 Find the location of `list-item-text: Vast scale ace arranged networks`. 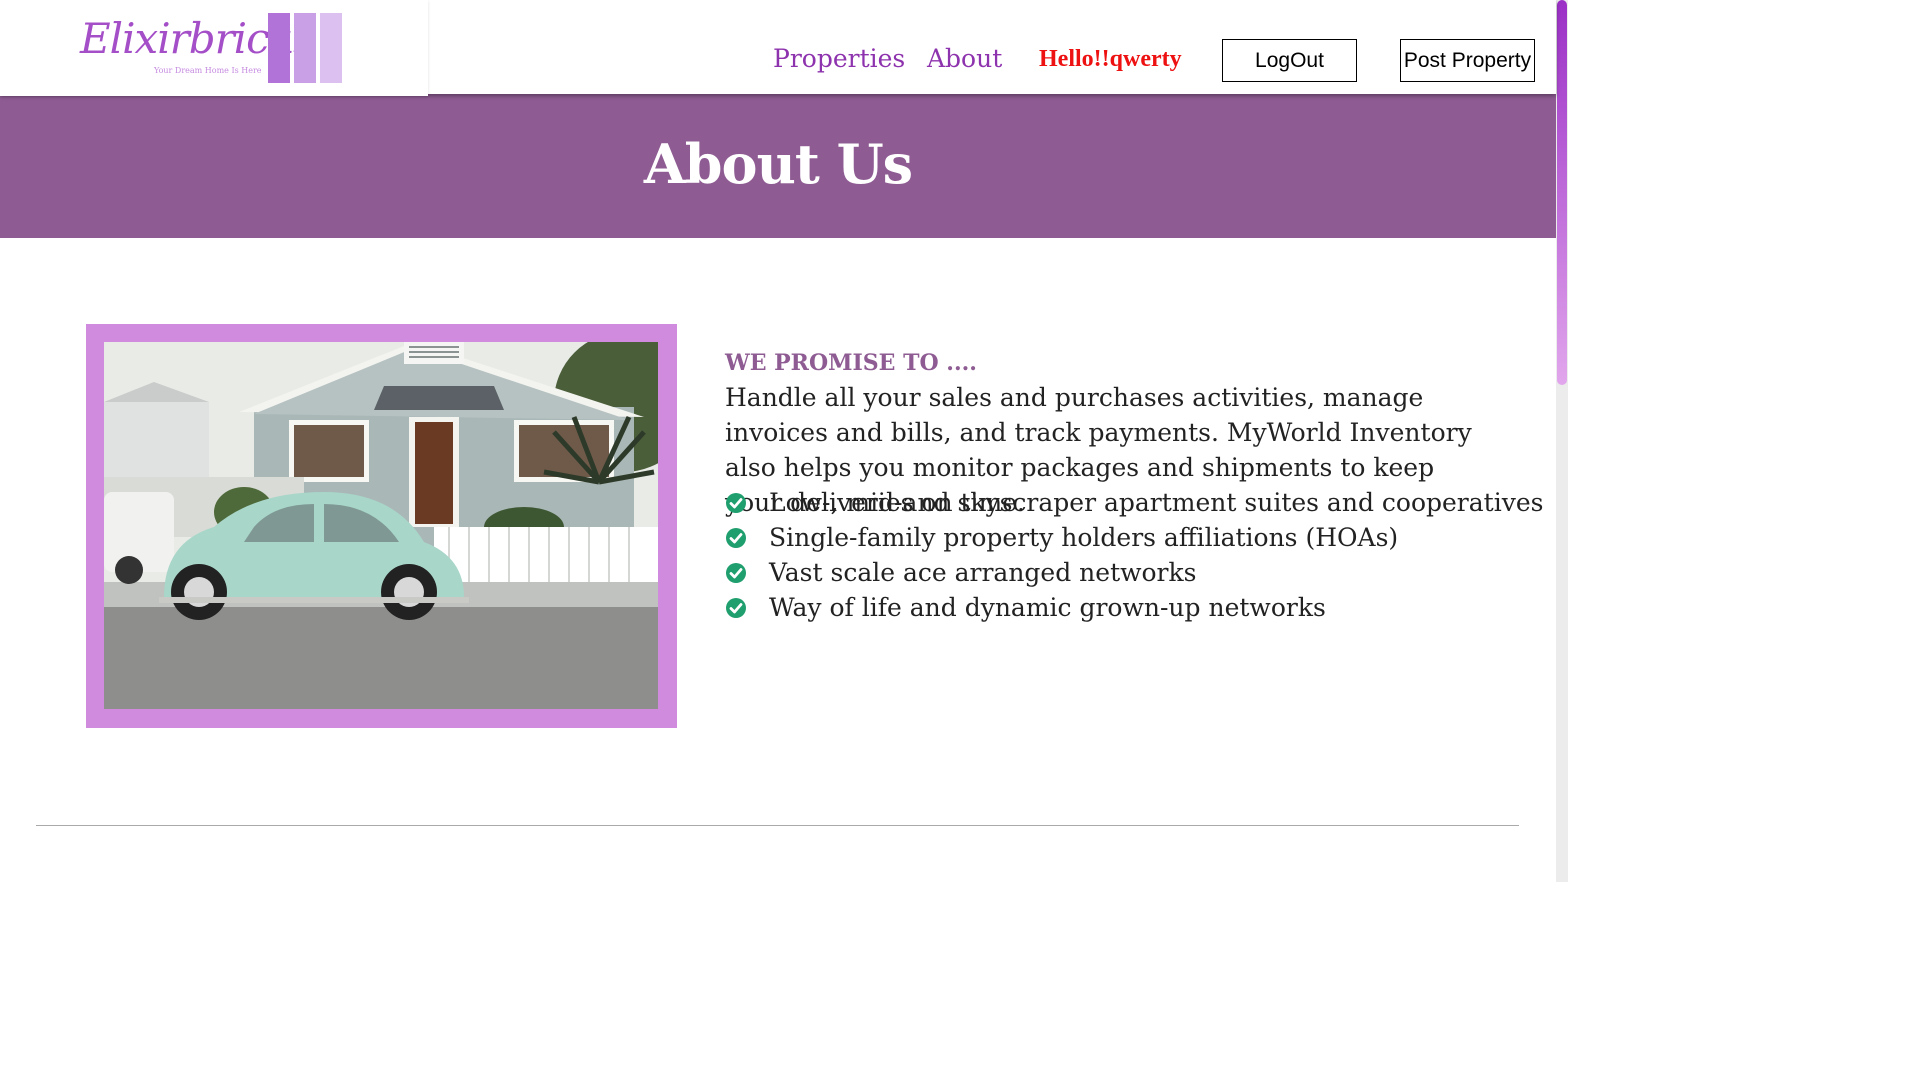

list-item-text: Vast scale ace arranged networks is located at coordinates (983, 572).